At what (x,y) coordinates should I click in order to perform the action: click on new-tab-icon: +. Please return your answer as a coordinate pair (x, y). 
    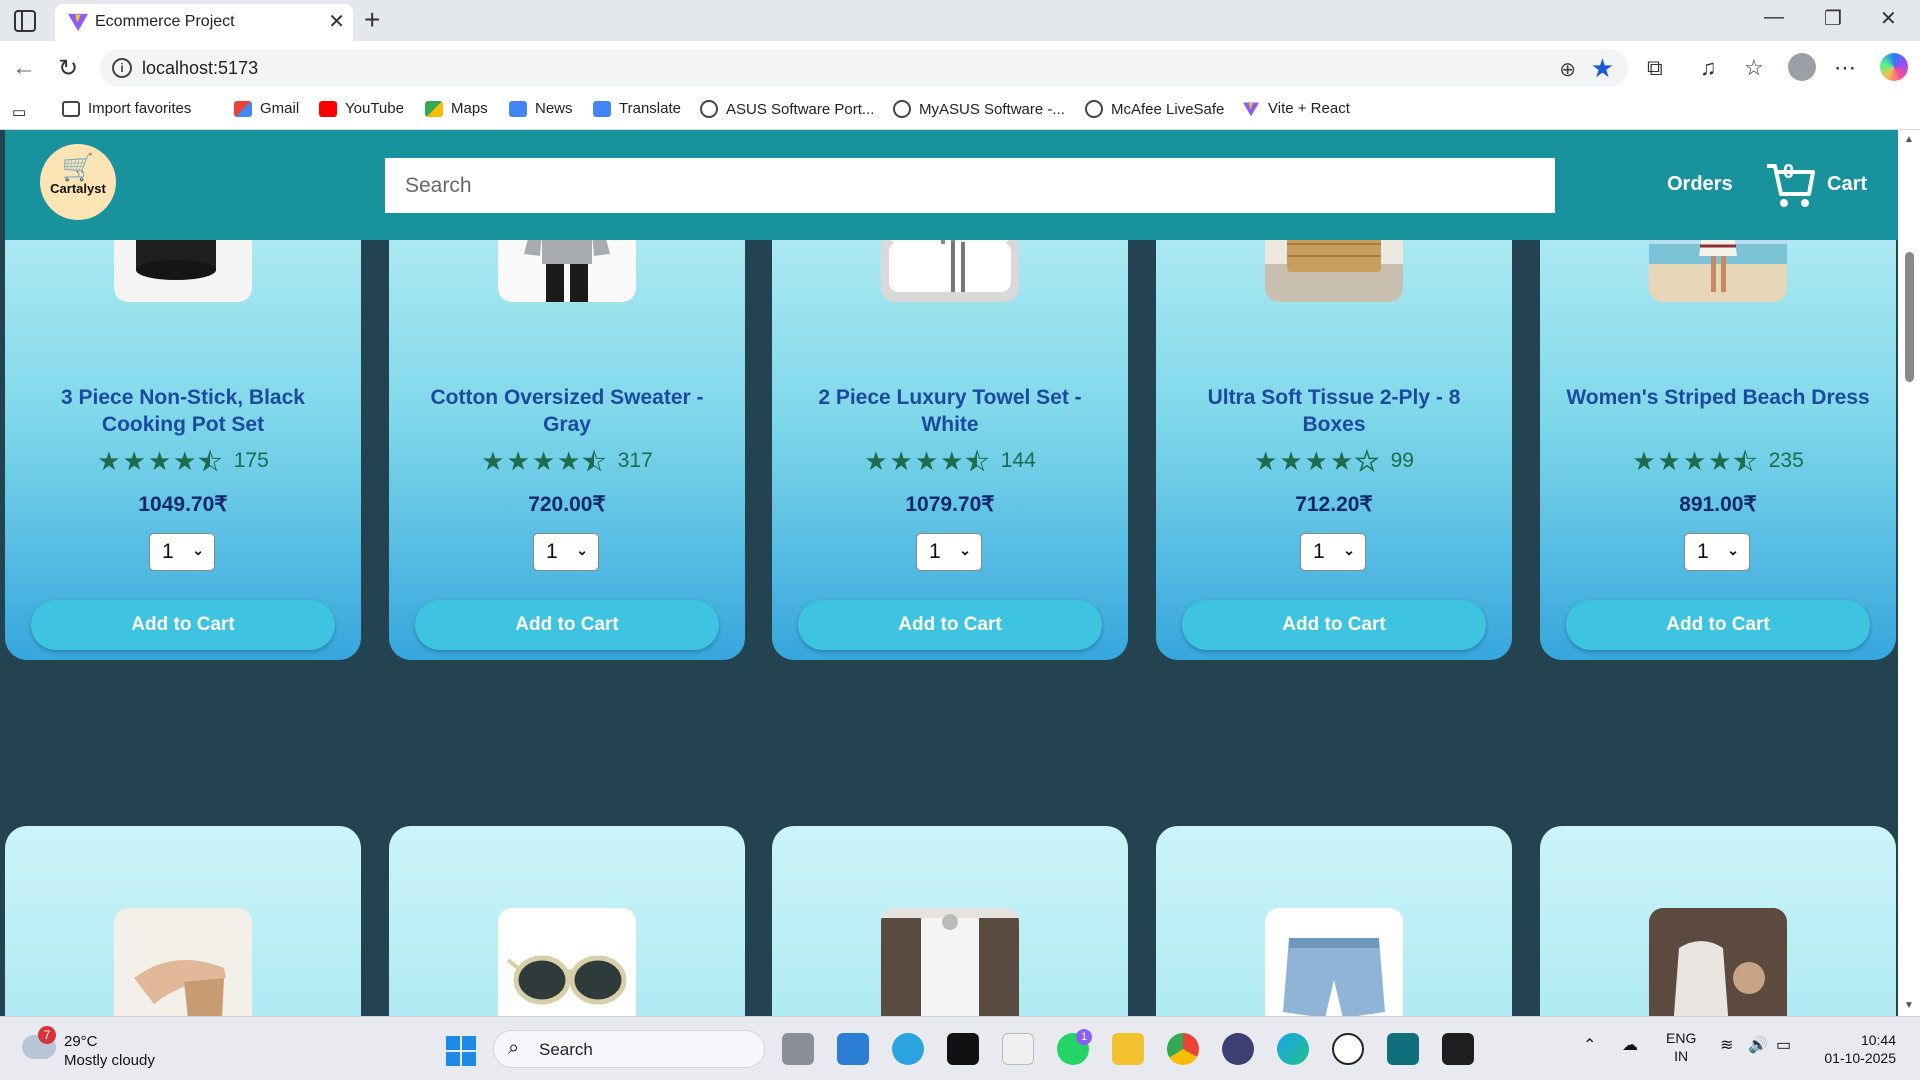
    Looking at the image, I should click on (372, 20).